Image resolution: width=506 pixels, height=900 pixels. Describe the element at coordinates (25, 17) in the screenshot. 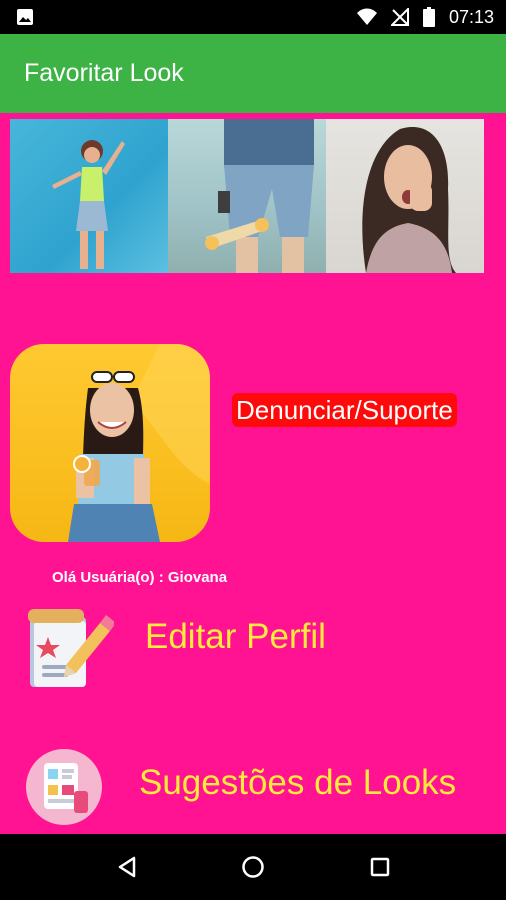

I see `image-icon` at that location.